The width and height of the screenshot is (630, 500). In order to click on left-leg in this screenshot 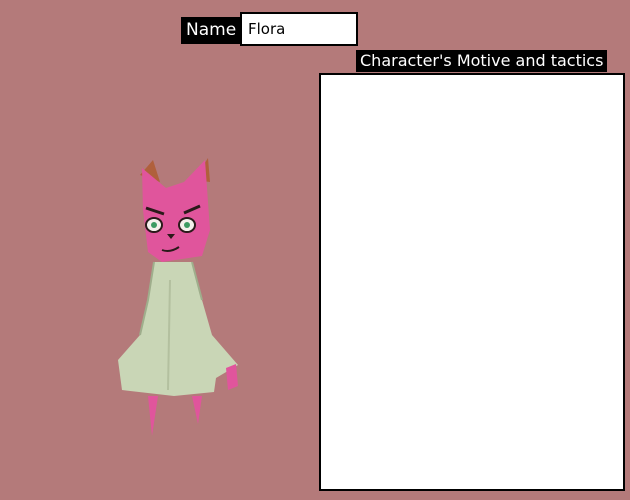, I will do `click(153, 416)`.